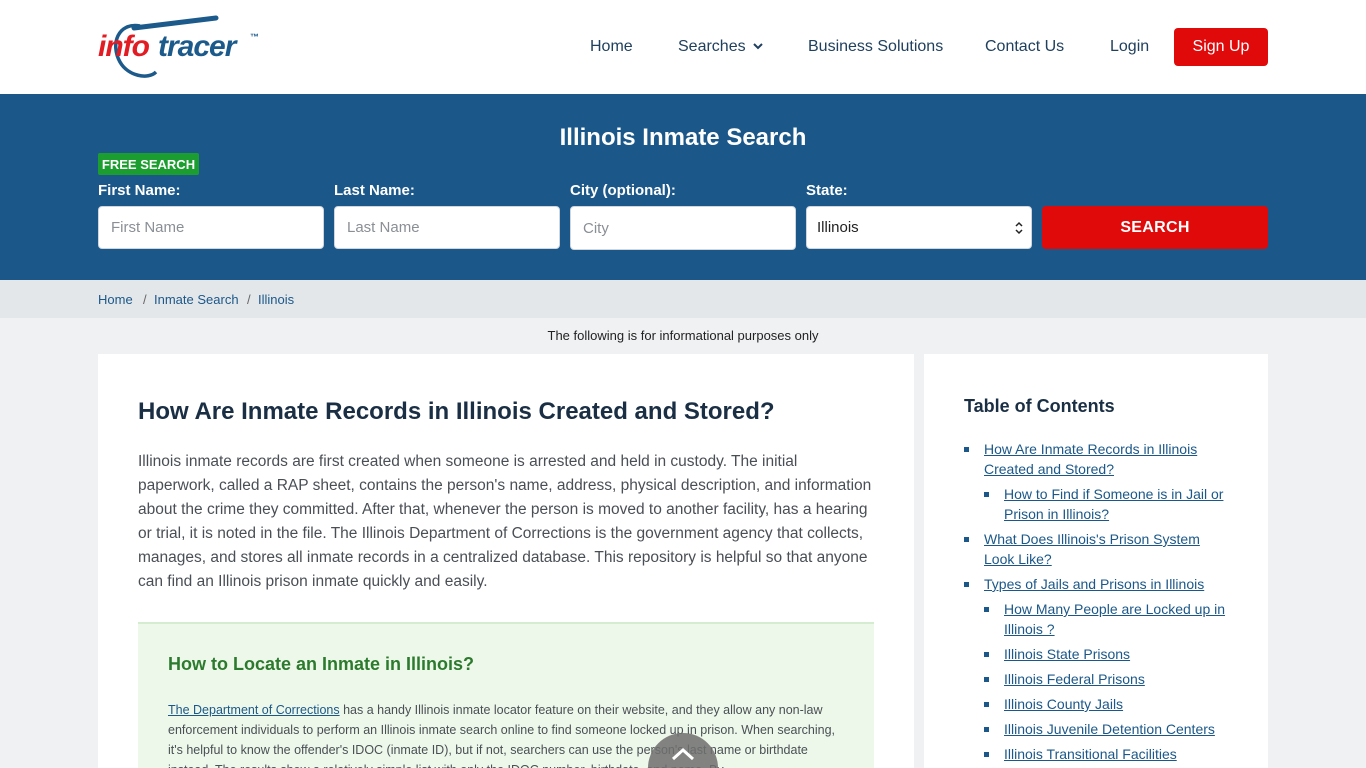  Describe the element at coordinates (919, 227) in the screenshot. I see `state-select: Illinois` at that location.